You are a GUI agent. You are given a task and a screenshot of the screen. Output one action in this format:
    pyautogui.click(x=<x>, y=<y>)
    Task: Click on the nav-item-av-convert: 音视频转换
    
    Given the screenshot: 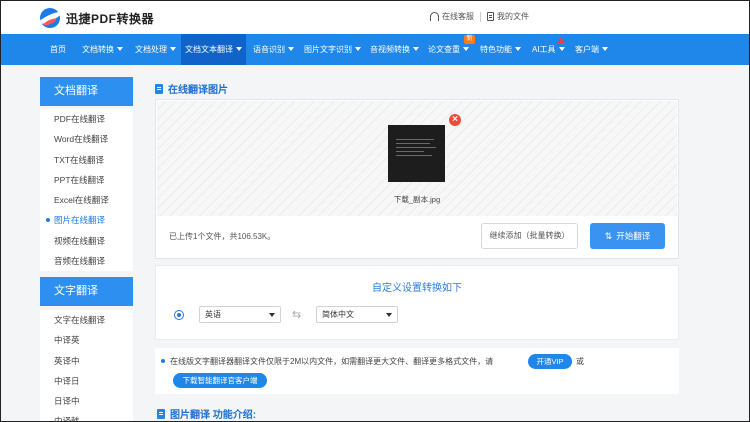 What is the action you would take?
    pyautogui.click(x=394, y=49)
    